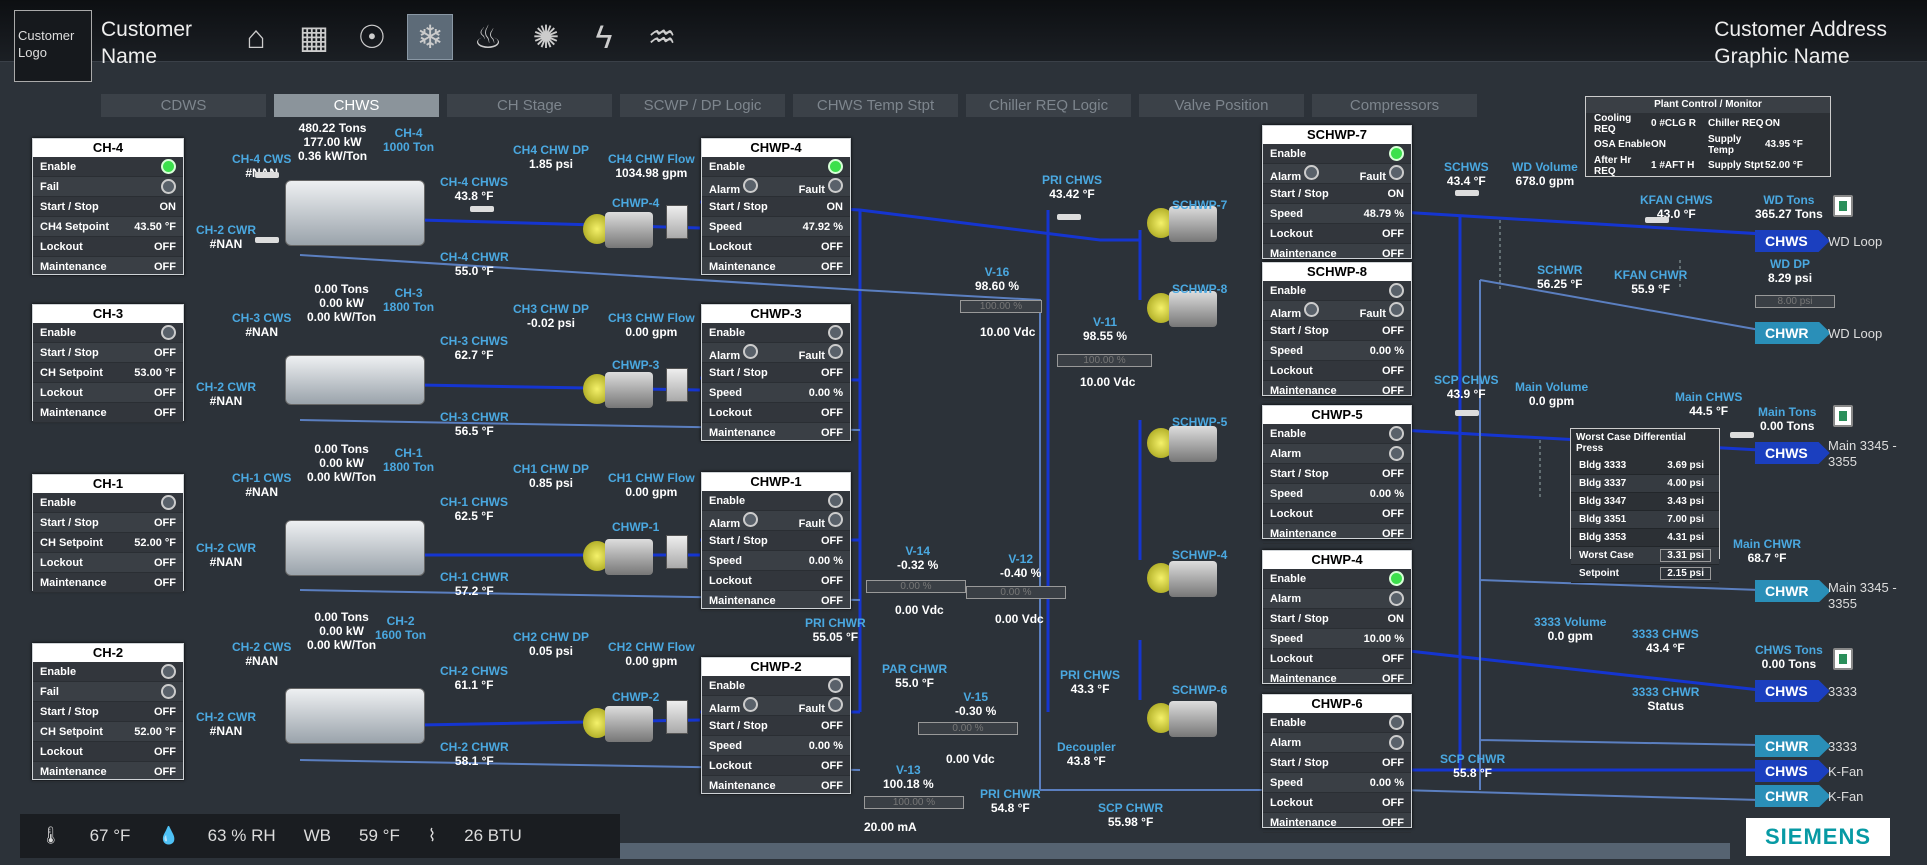  I want to click on ch4-cwr: CH-2 CWR #NAN, so click(226, 237).